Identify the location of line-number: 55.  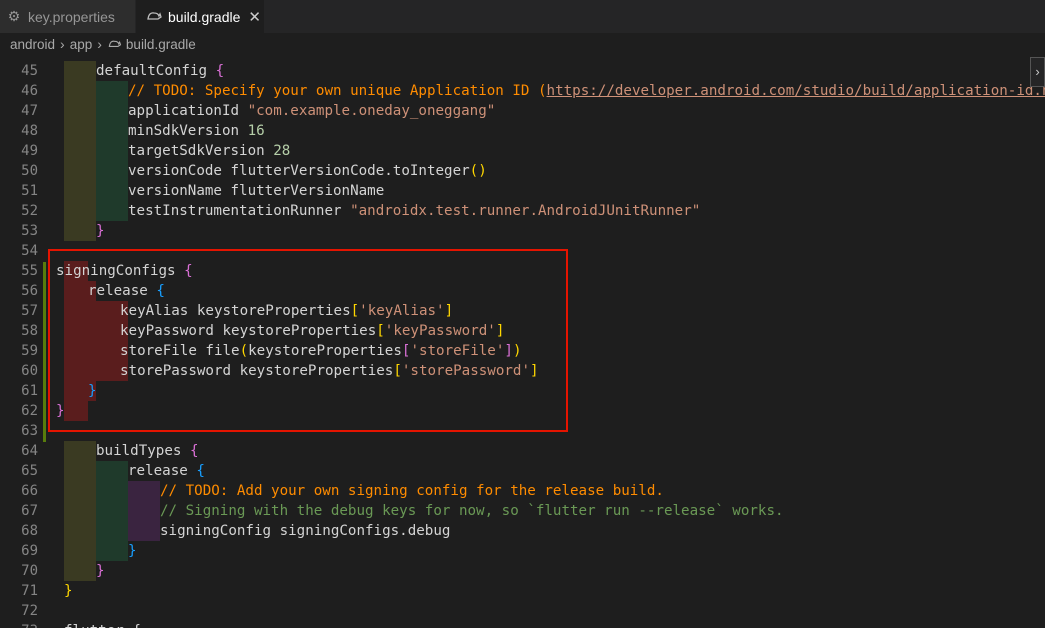
(29, 271).